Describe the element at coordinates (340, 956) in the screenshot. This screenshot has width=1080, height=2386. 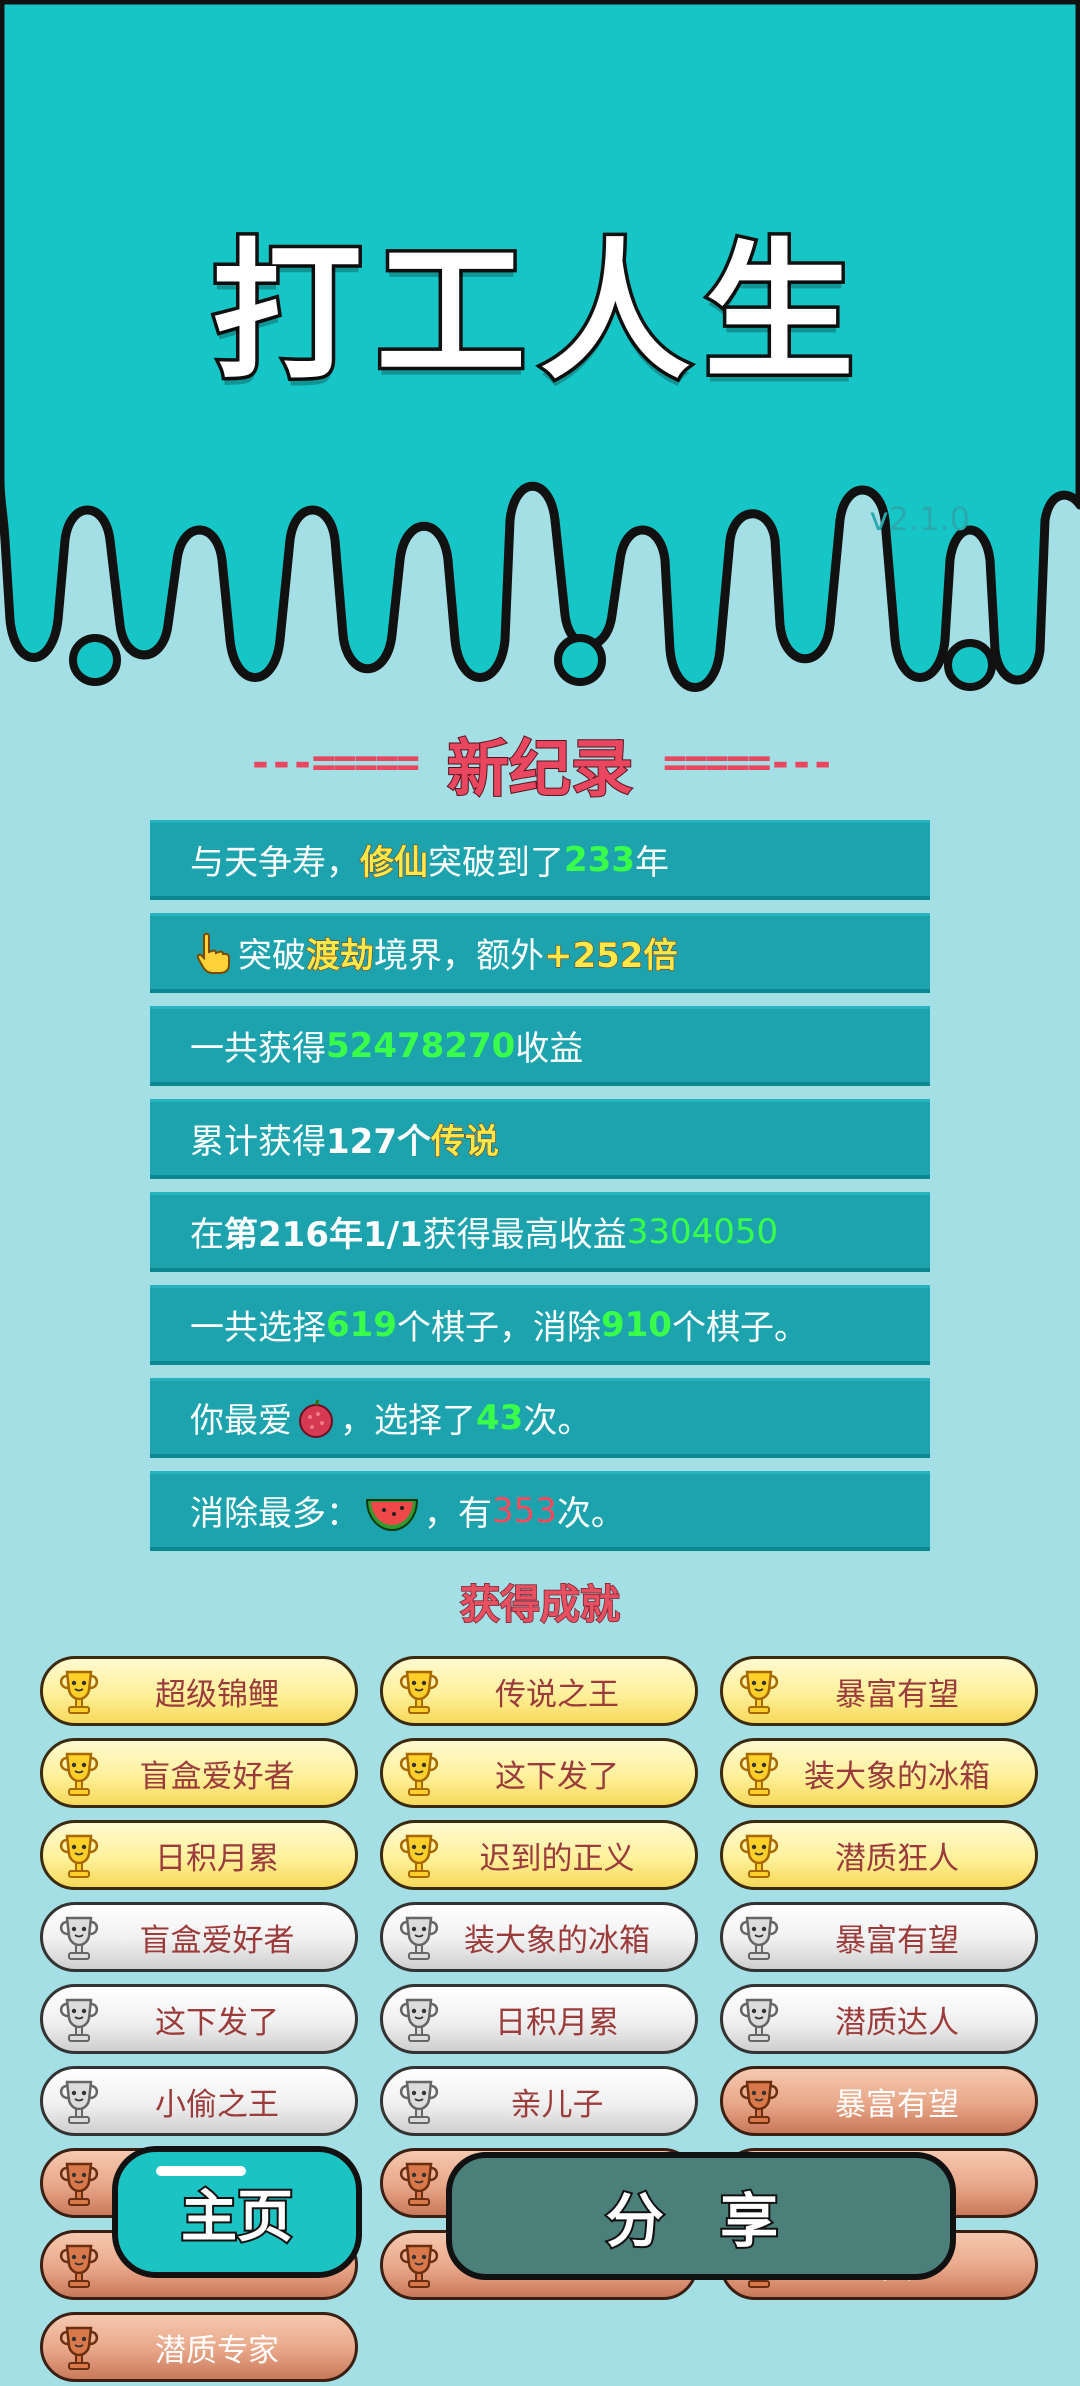
I see `stat-highlight: 渡劫` at that location.